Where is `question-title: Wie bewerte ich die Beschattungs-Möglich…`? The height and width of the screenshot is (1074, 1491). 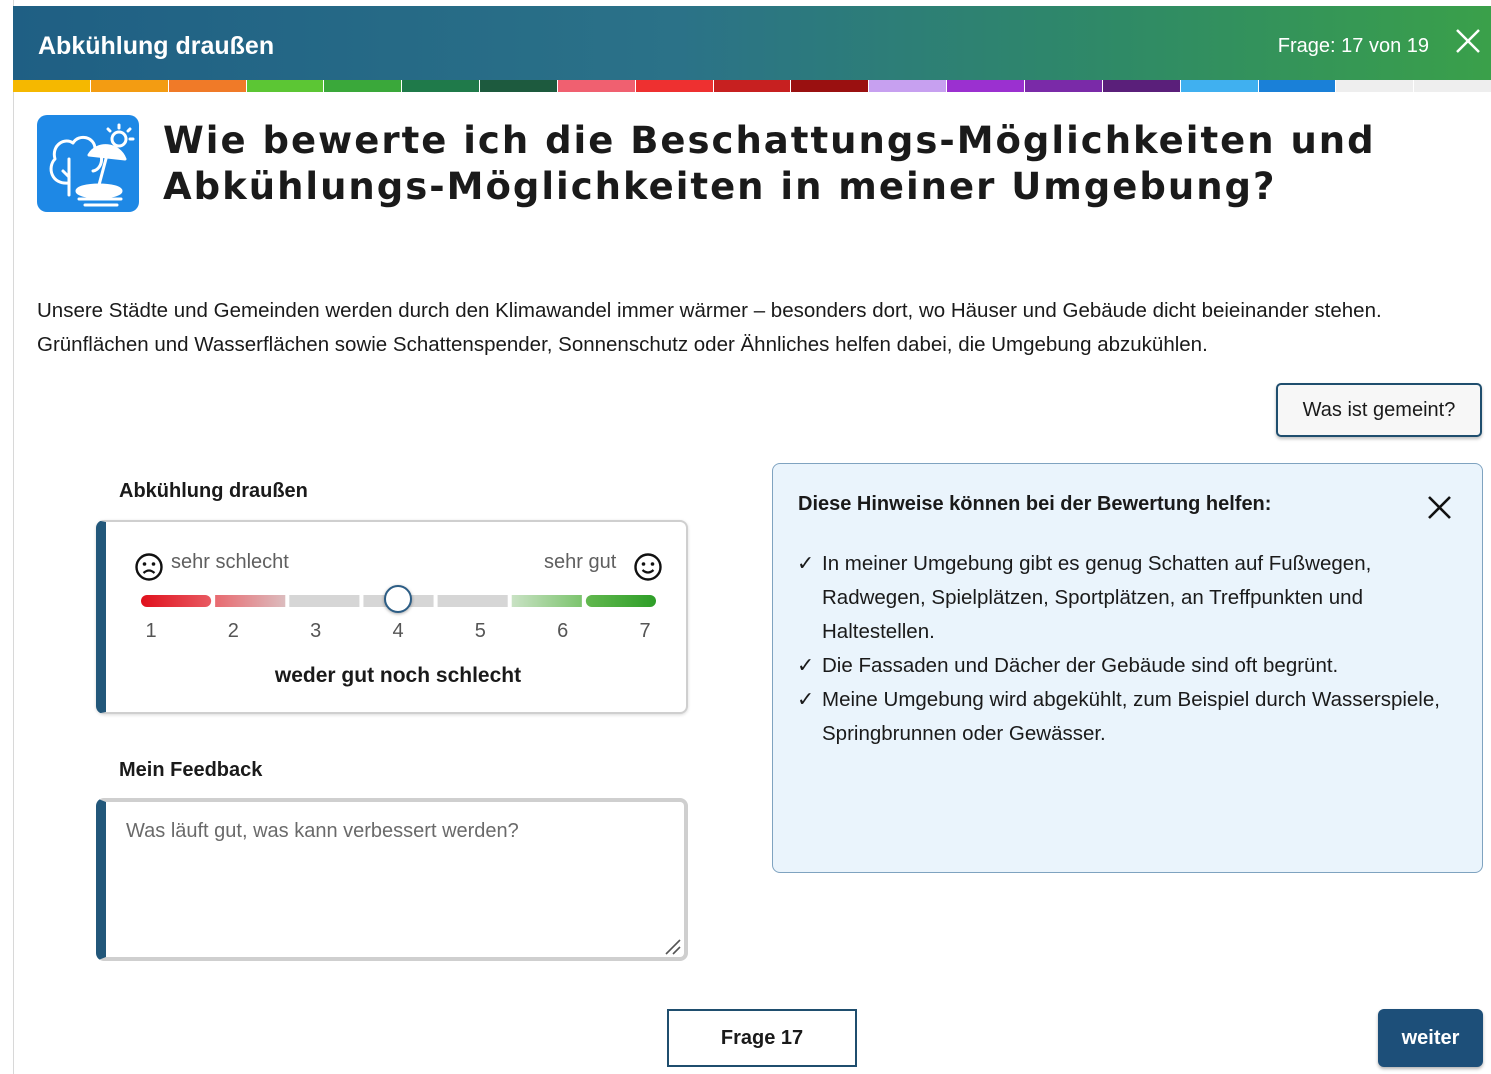 question-title: Wie bewerte ich die Beschattungs-Möglich… is located at coordinates (769, 163).